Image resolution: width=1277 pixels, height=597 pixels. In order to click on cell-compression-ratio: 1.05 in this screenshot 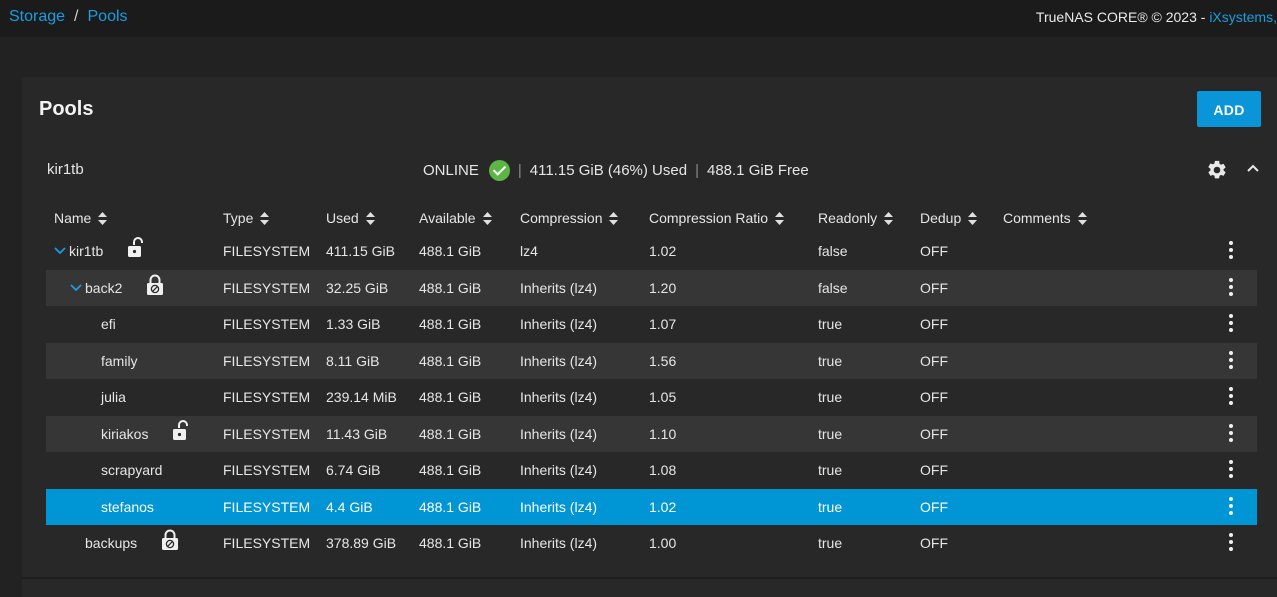, I will do `click(663, 397)`.